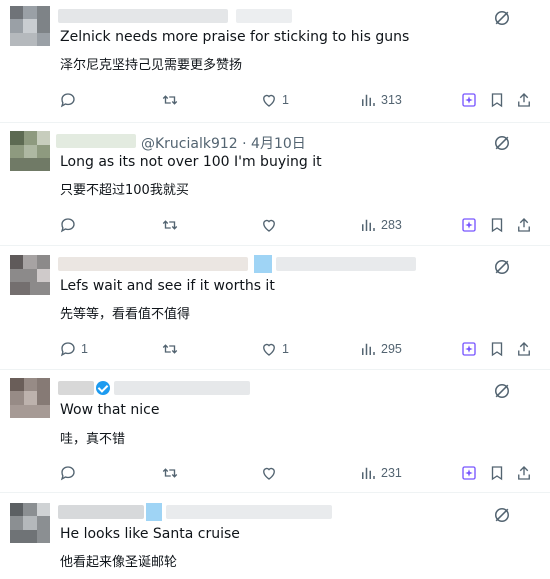  What do you see at coordinates (150, 534) in the screenshot?
I see `tweet-text-en: He looks like Santa cruise` at bounding box center [150, 534].